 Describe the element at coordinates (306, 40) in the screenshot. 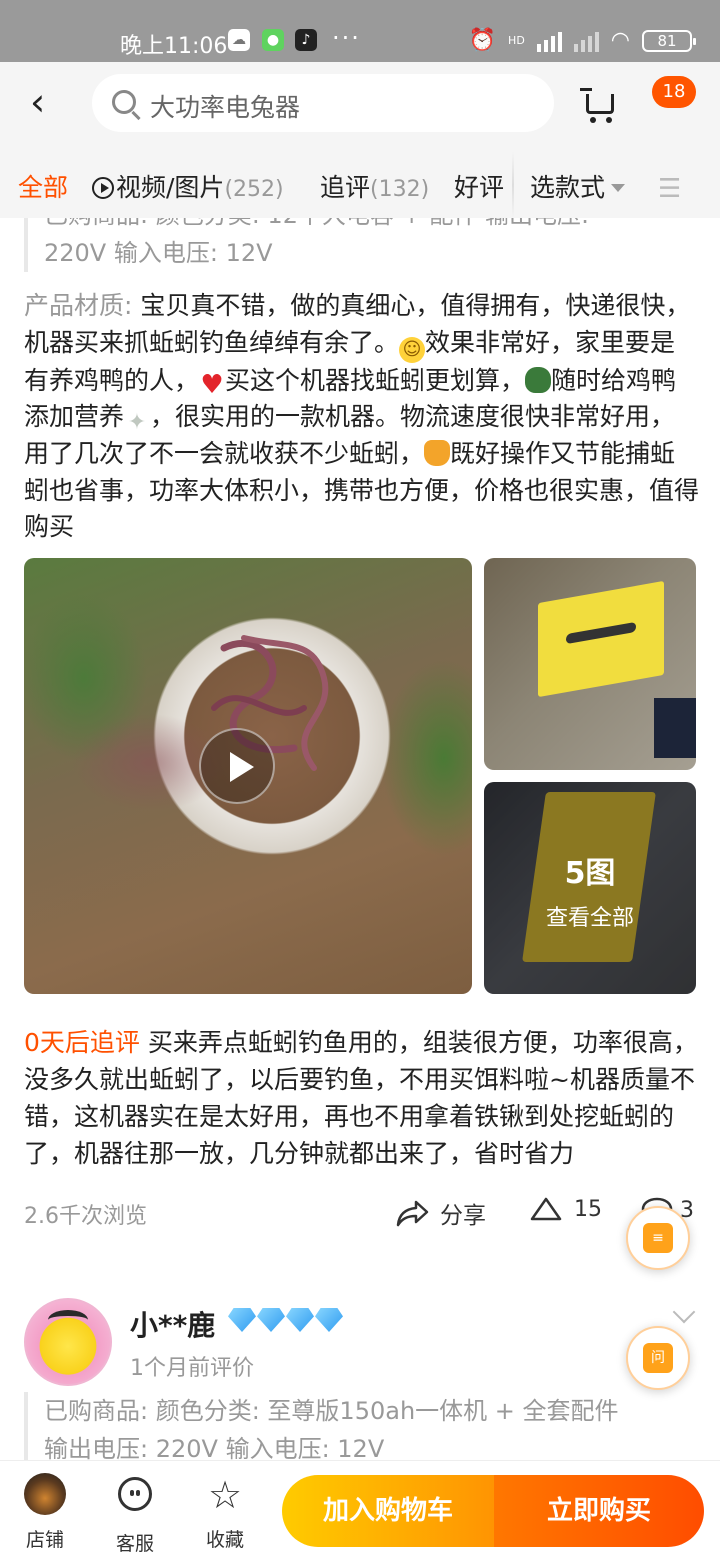

I see `tiktok-icon: ♪` at that location.